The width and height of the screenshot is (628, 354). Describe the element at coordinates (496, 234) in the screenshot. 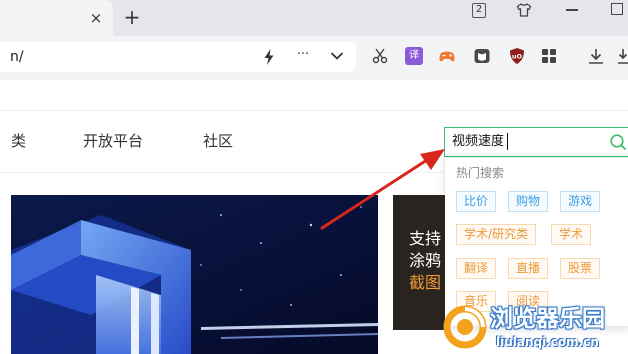

I see `hot-tag: 学术/研究类` at that location.